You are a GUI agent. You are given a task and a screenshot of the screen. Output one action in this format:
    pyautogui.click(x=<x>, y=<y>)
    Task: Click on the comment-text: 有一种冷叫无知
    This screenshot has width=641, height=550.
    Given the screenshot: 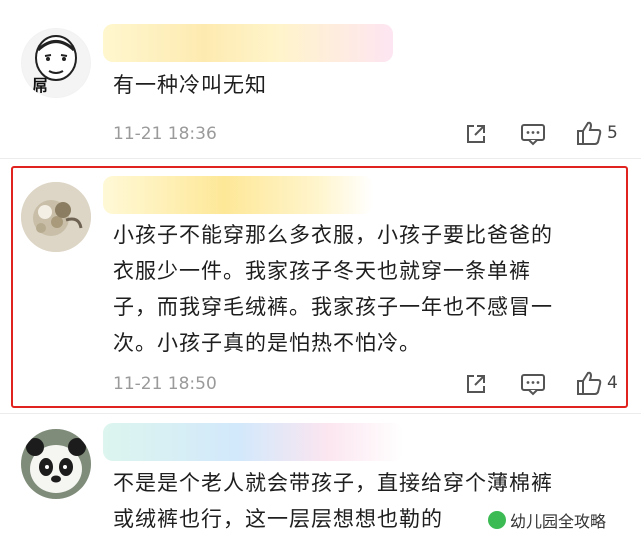 What is the action you would take?
    pyautogui.click(x=190, y=85)
    